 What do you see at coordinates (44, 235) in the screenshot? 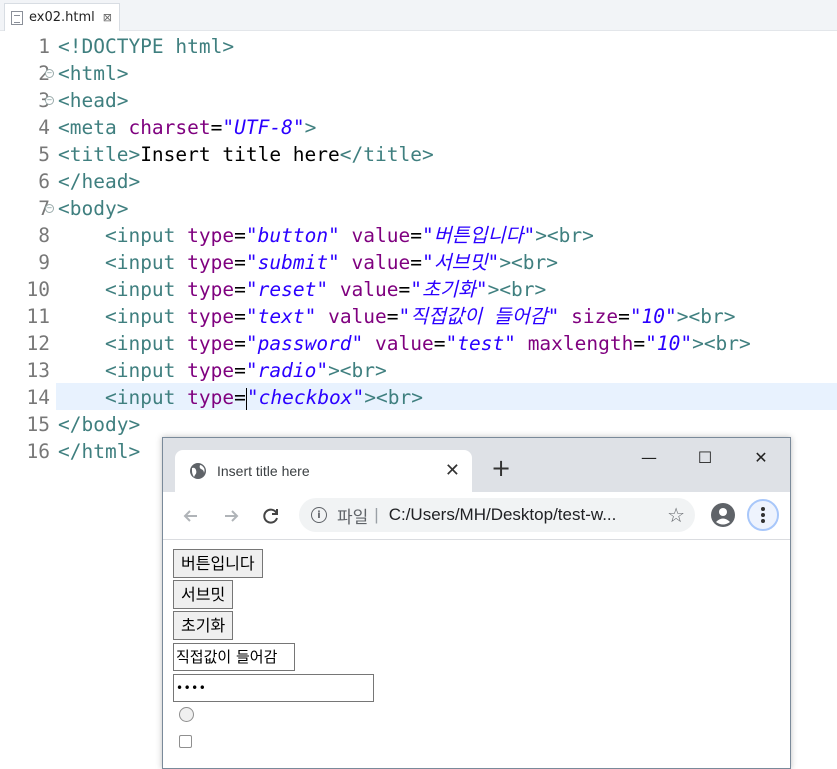
I see `line-number: 8` at bounding box center [44, 235].